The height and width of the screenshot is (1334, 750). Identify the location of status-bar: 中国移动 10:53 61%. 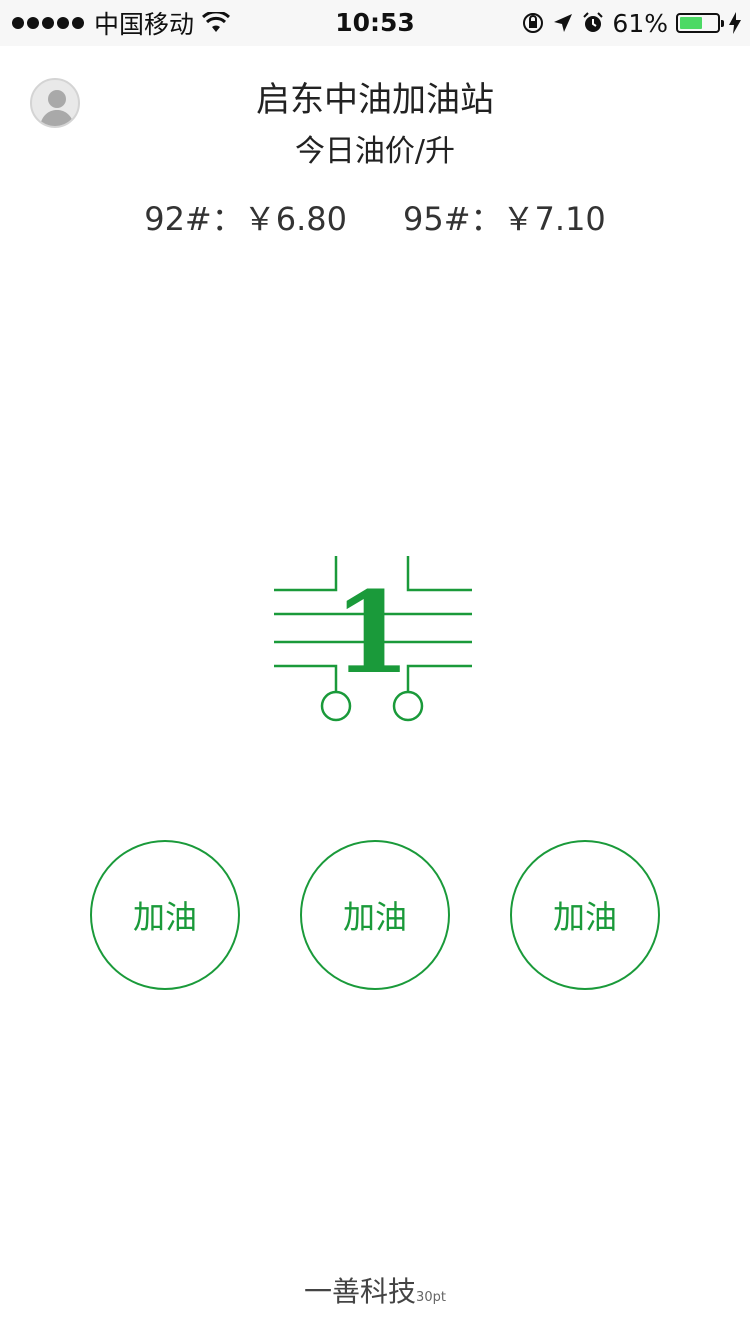
(375, 23).